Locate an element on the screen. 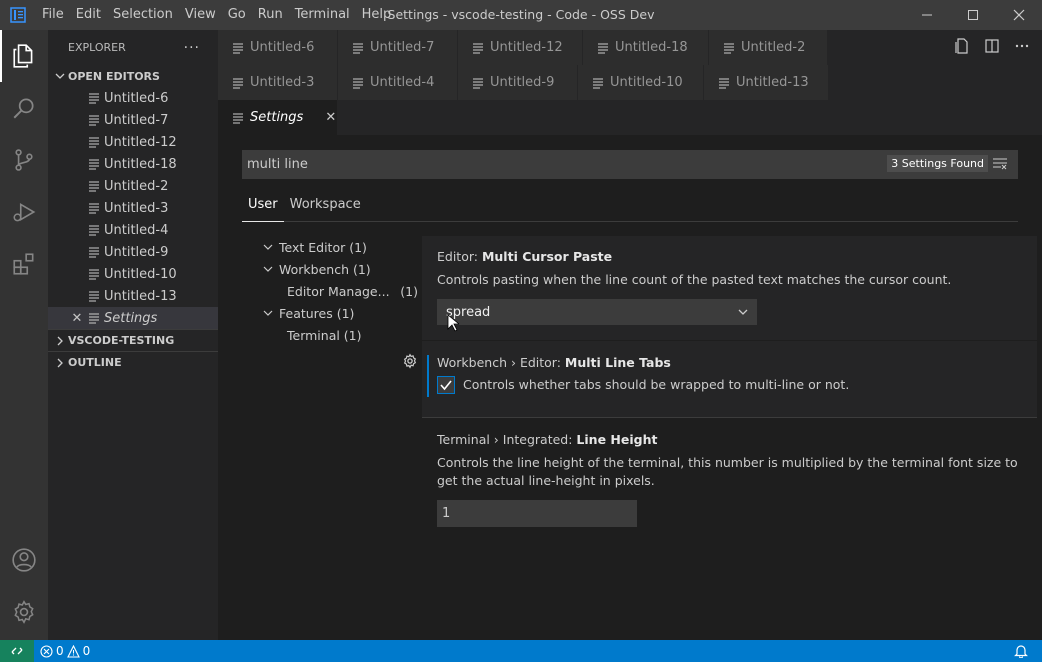 This screenshot has height=662, width=1042. tab-untitled-2: Untitled-2 is located at coordinates (768, 47).